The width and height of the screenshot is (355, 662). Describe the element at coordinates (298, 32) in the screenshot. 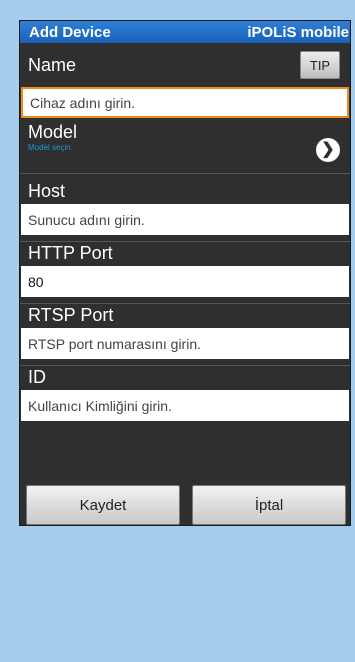

I see `app-name: iPOLiS mobile` at that location.